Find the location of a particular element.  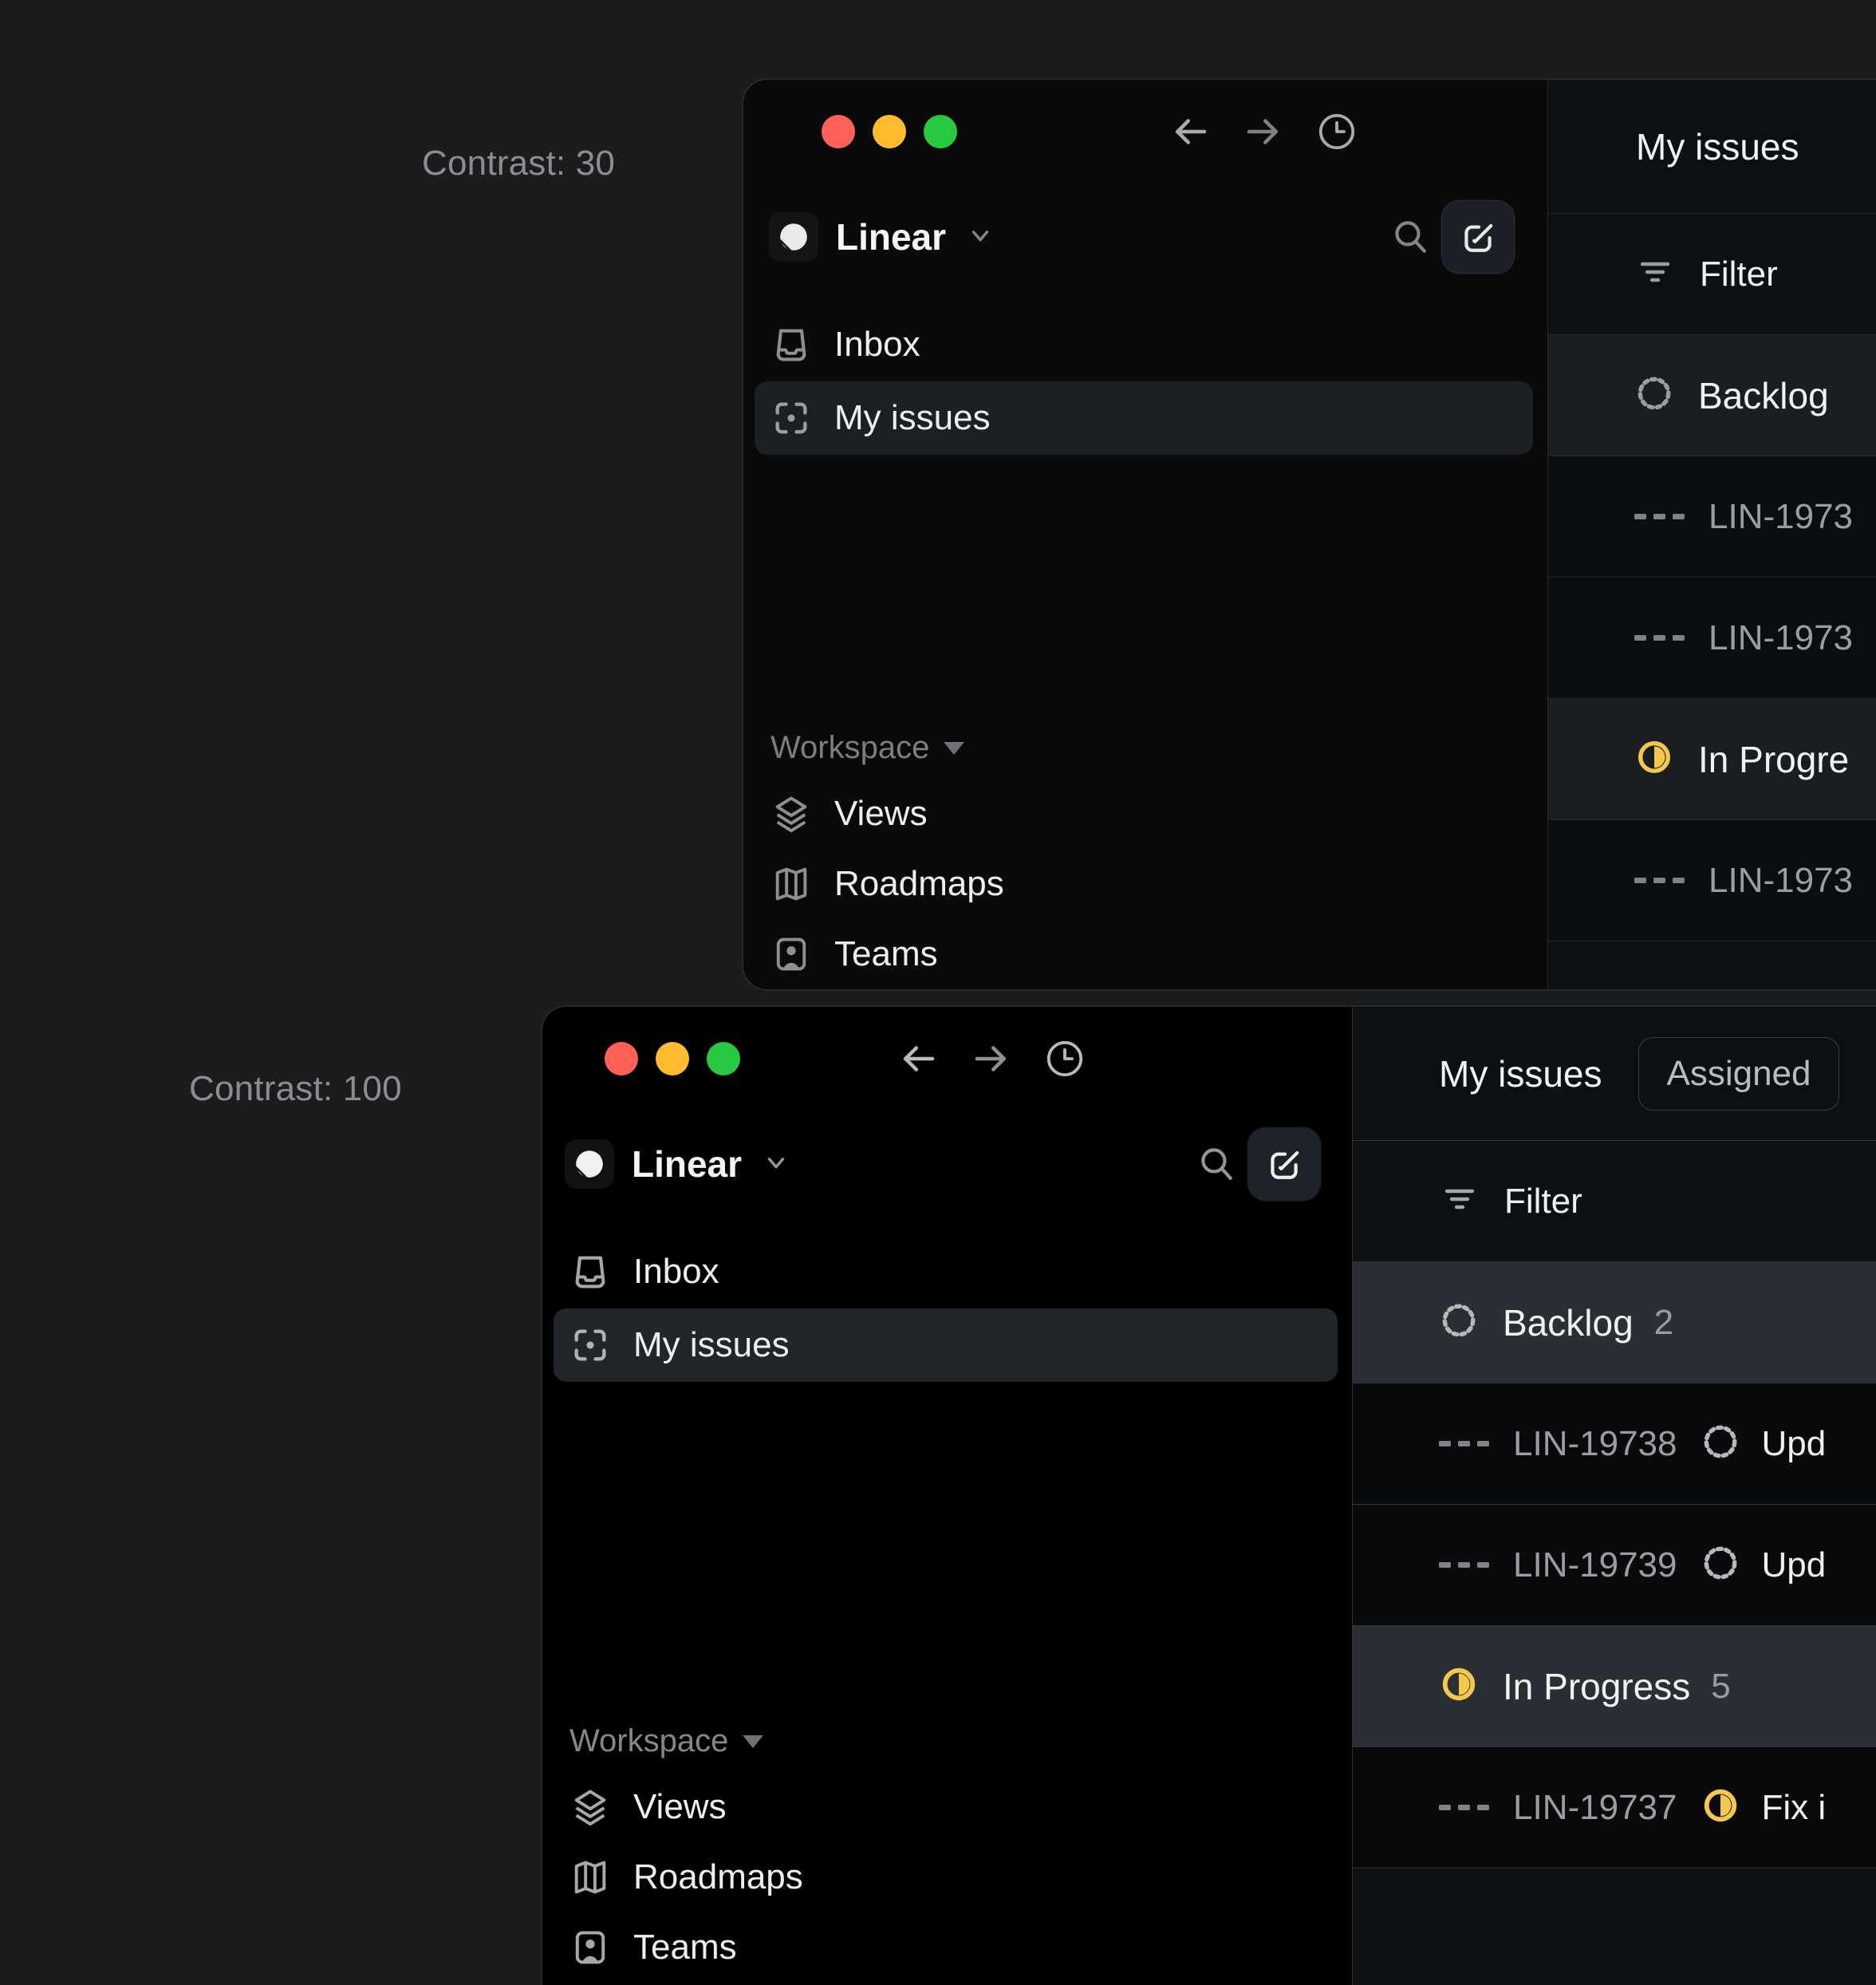

panel-header-low: My issues is located at coordinates (1712, 147).